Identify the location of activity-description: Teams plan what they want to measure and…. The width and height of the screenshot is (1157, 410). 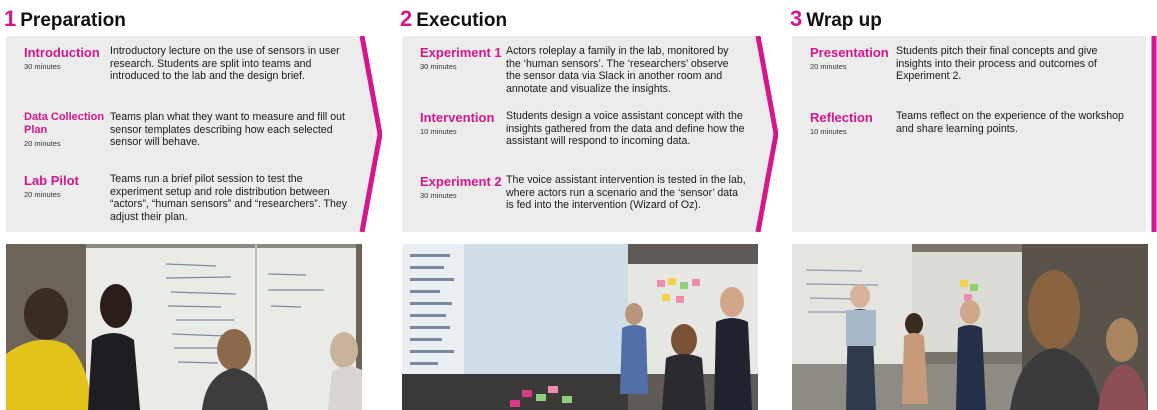
(227, 130).